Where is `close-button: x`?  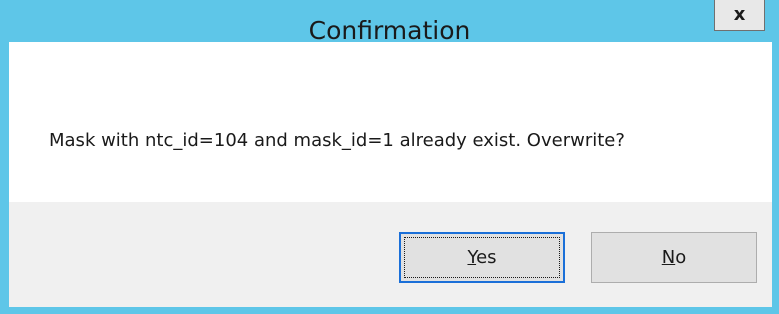 close-button: x is located at coordinates (739, 15).